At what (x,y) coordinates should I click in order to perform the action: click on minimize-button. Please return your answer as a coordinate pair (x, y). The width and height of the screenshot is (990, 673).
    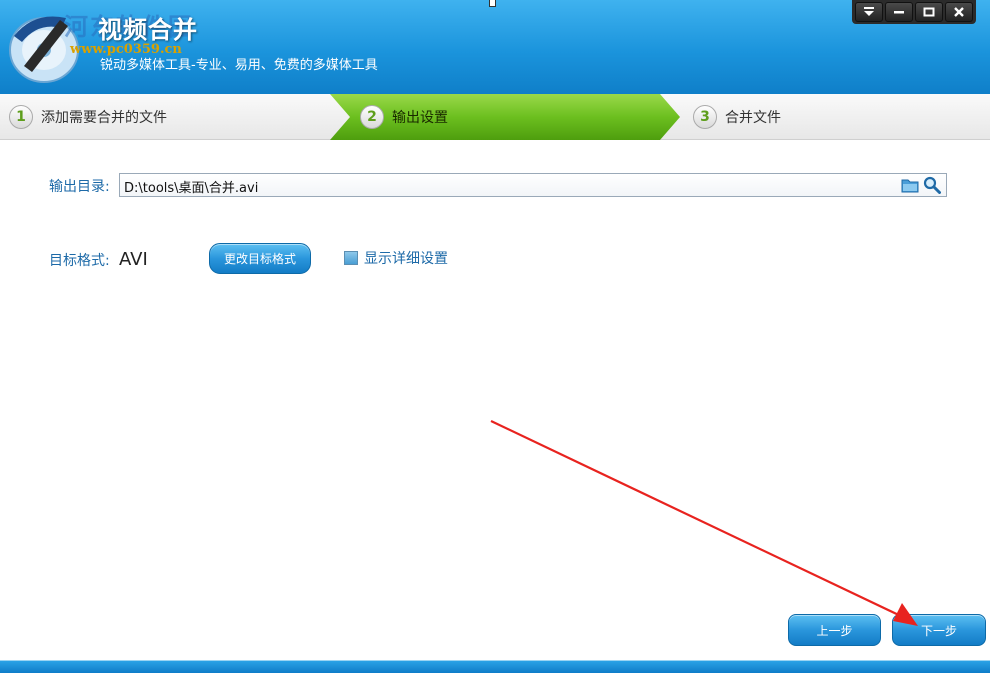
    Looking at the image, I should click on (899, 12).